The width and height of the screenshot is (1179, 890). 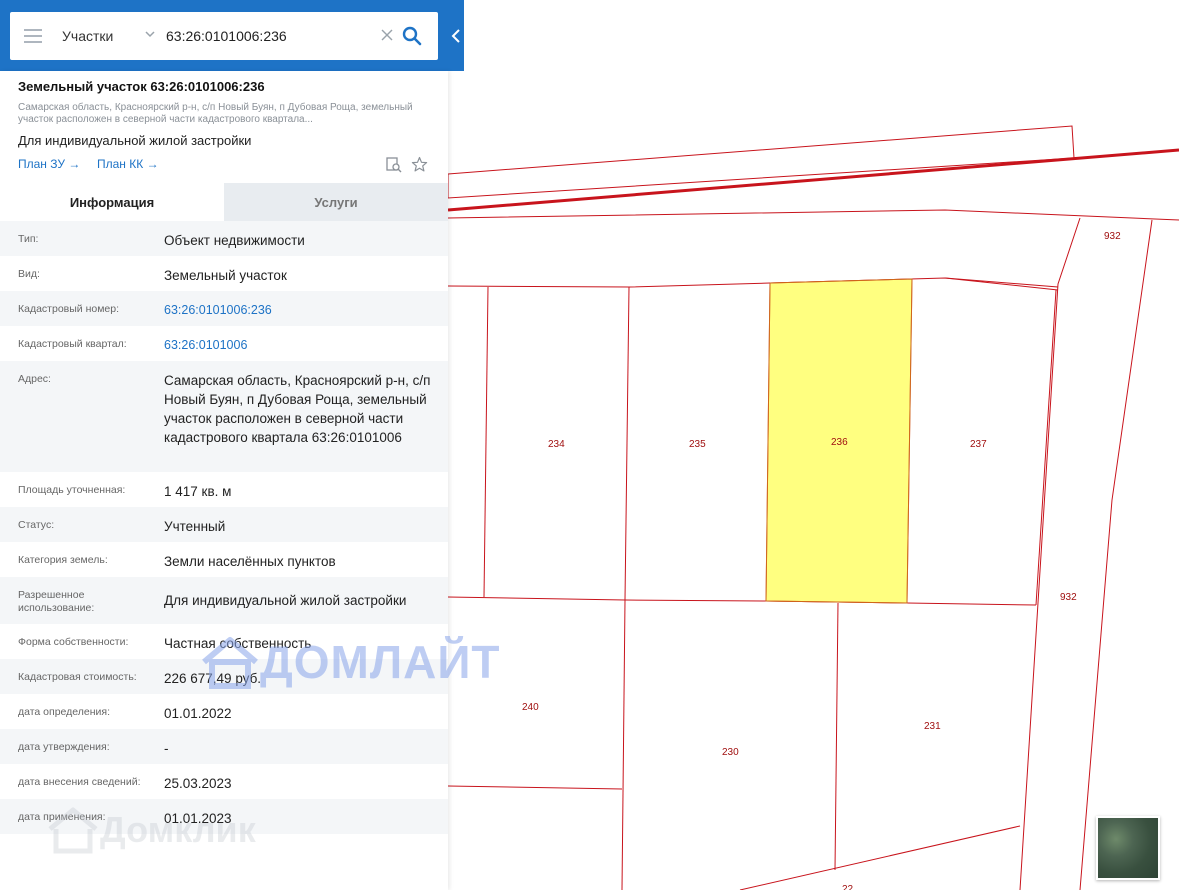 What do you see at coordinates (730, 752) in the screenshot?
I see `plot-label: 230` at bounding box center [730, 752].